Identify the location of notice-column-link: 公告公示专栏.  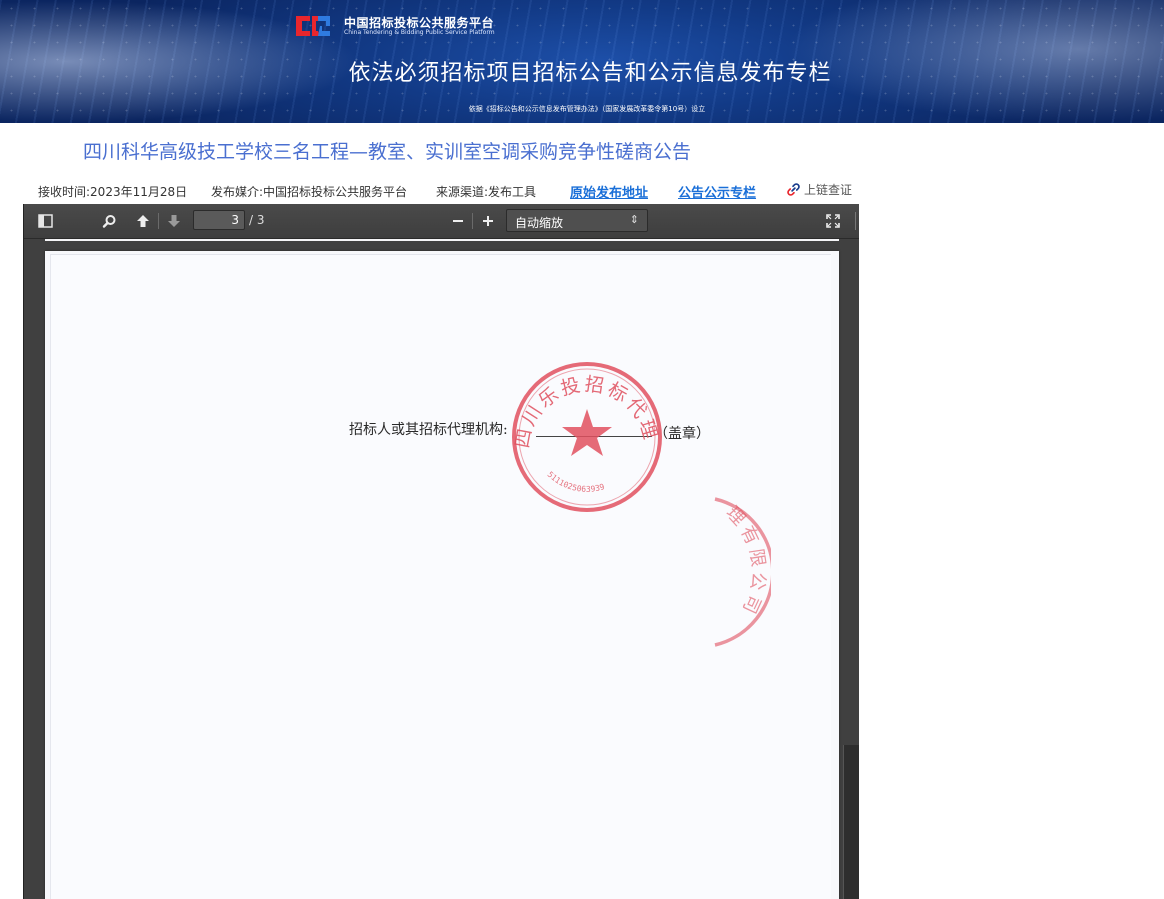
(717, 191).